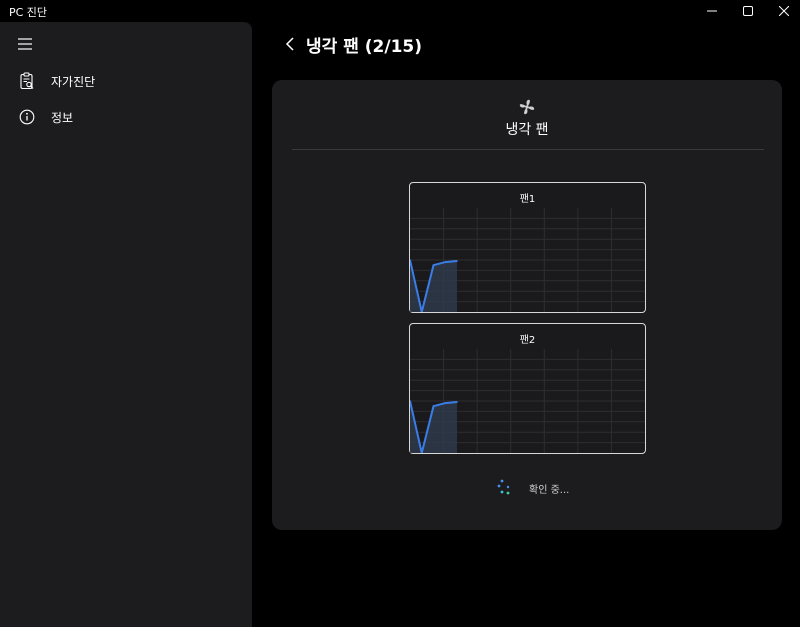  Describe the element at coordinates (73, 81) in the screenshot. I see `sidebar-item-label: 자가진단` at that location.